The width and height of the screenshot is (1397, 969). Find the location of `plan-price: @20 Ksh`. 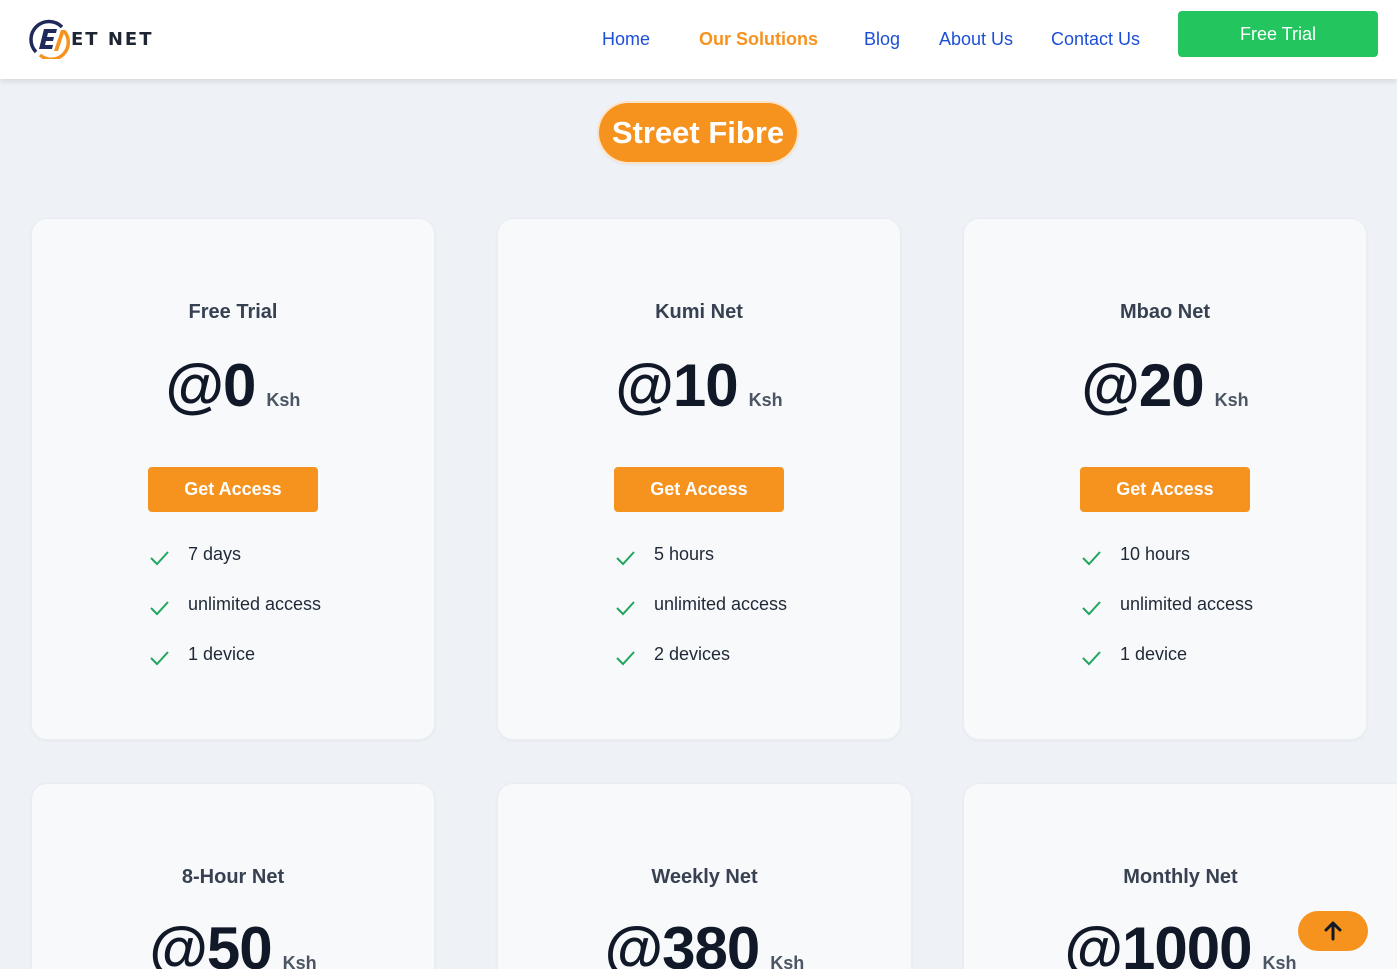

plan-price: @20 Ksh is located at coordinates (1165, 386).